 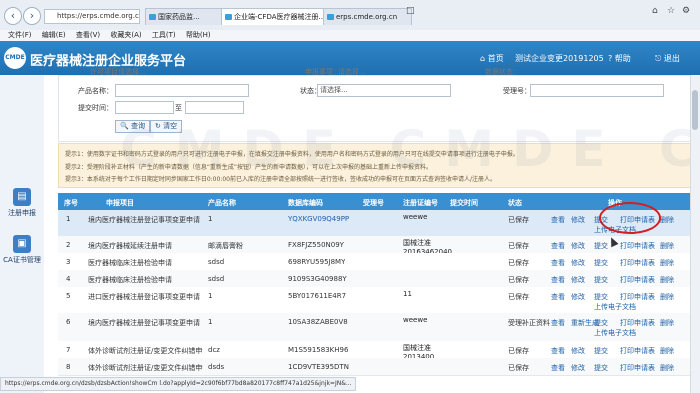 What do you see at coordinates (559, 58) in the screenshot?
I see `company-name: 测试企业变更20191205` at bounding box center [559, 58].